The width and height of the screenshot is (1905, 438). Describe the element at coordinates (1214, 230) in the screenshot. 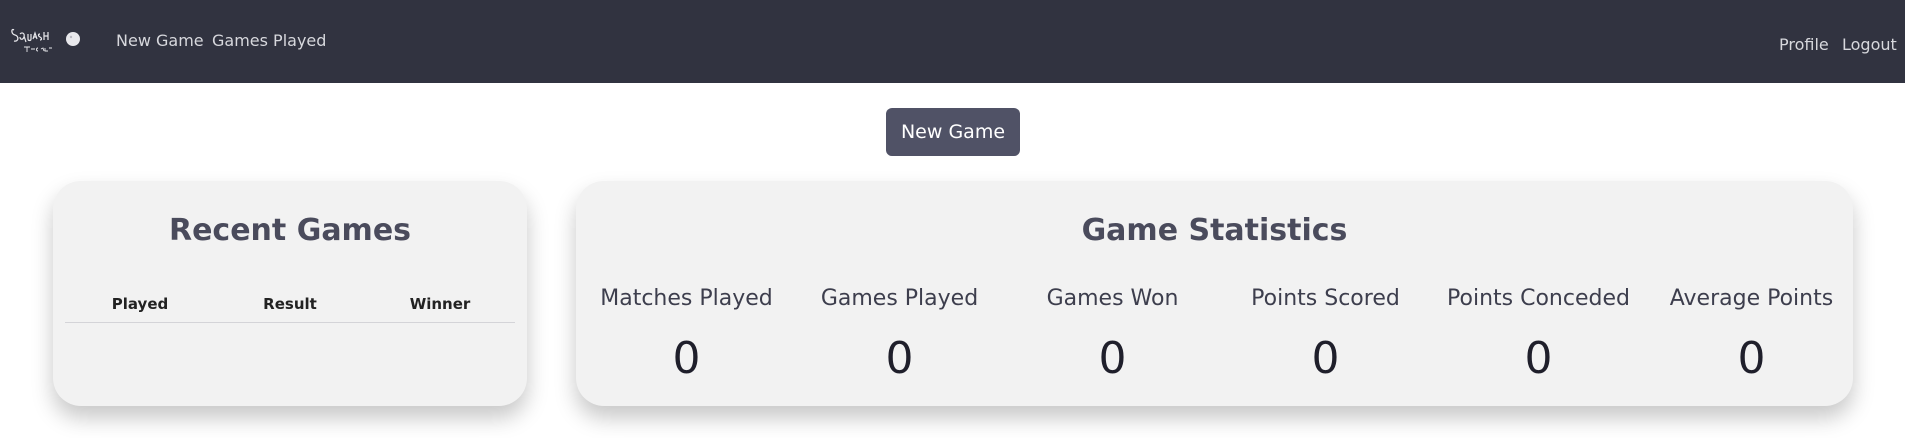

I see `game-statistics-title: Game Statistics` at that location.